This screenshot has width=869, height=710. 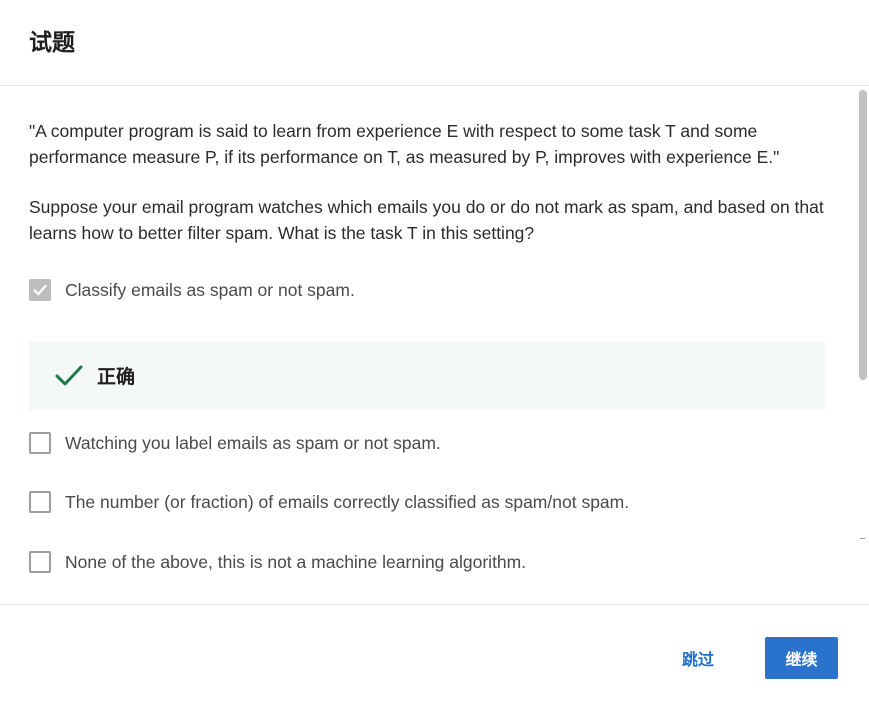 What do you see at coordinates (434, 657) in the screenshot?
I see `dialog-footer: 跳过 继续` at bounding box center [434, 657].